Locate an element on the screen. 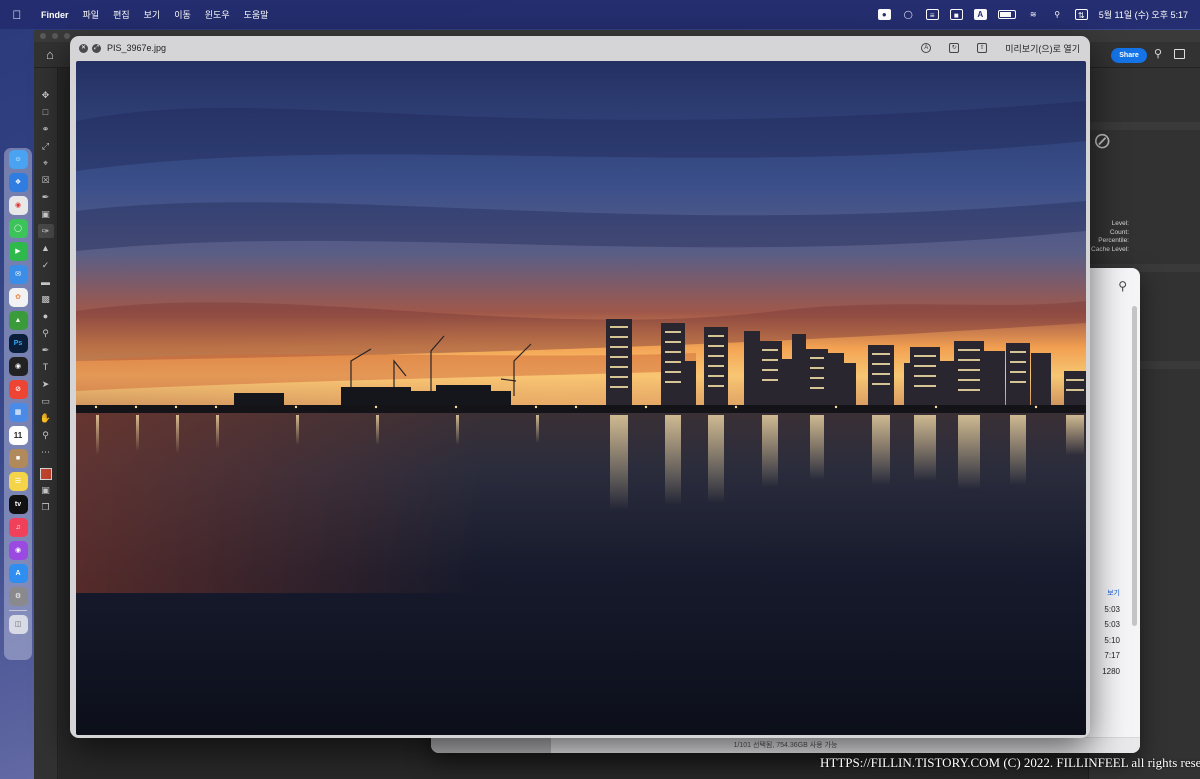  list-item: 5:10 is located at coordinates (1111, 641).